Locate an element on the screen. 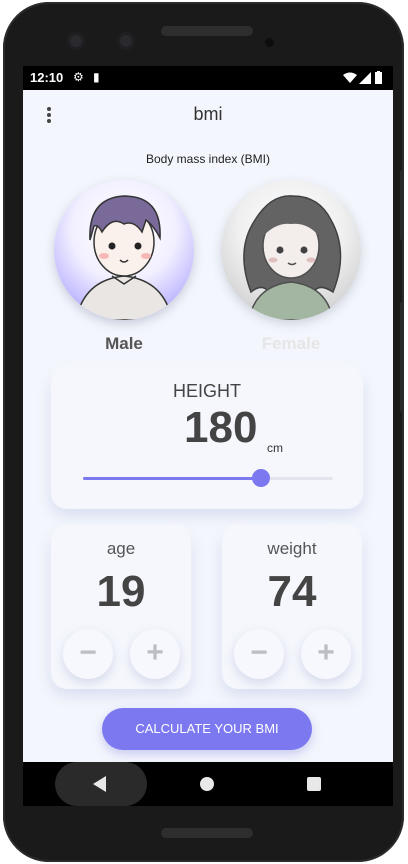  status-time: 12:10 is located at coordinates (47, 77).